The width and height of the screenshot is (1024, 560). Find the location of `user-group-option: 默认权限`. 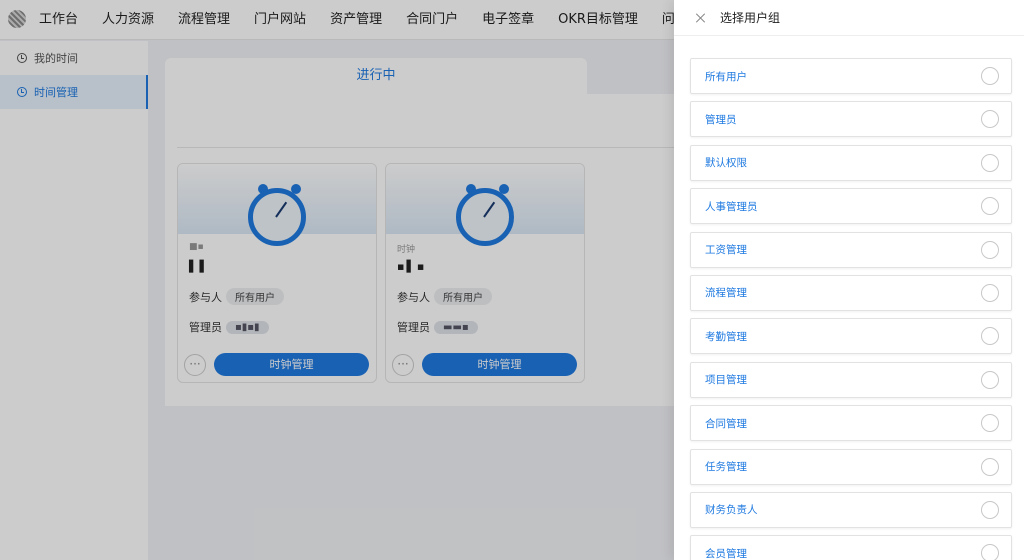

user-group-option: 默认权限 is located at coordinates (851, 162).